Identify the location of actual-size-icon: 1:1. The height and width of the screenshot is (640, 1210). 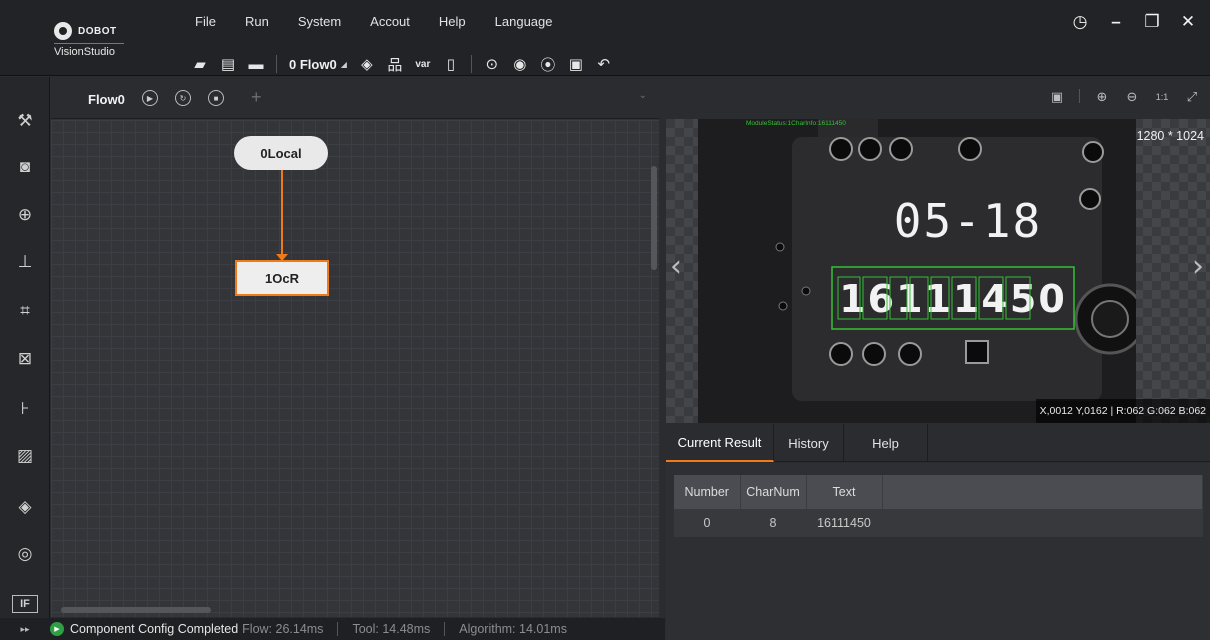
(1162, 97).